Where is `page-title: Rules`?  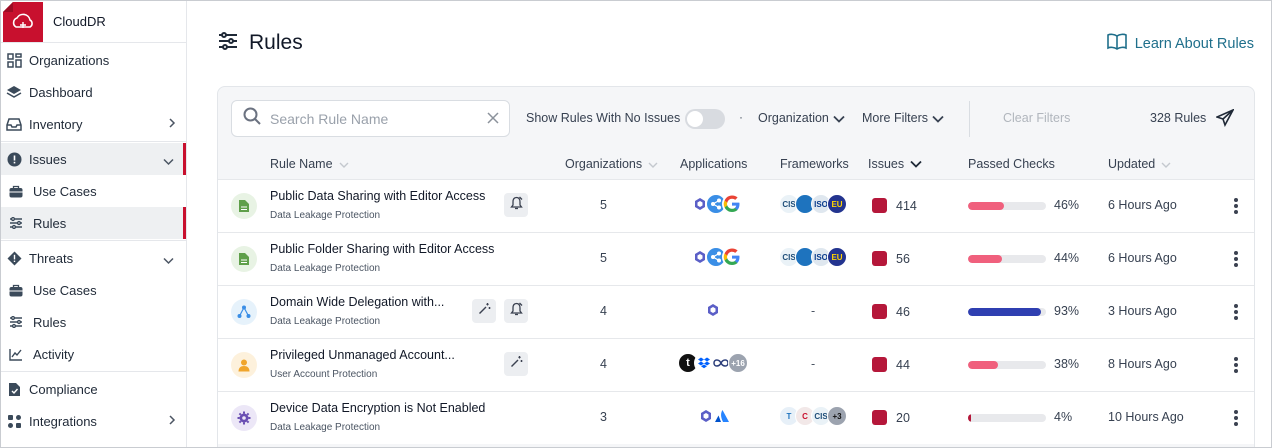 page-title: Rules is located at coordinates (276, 42).